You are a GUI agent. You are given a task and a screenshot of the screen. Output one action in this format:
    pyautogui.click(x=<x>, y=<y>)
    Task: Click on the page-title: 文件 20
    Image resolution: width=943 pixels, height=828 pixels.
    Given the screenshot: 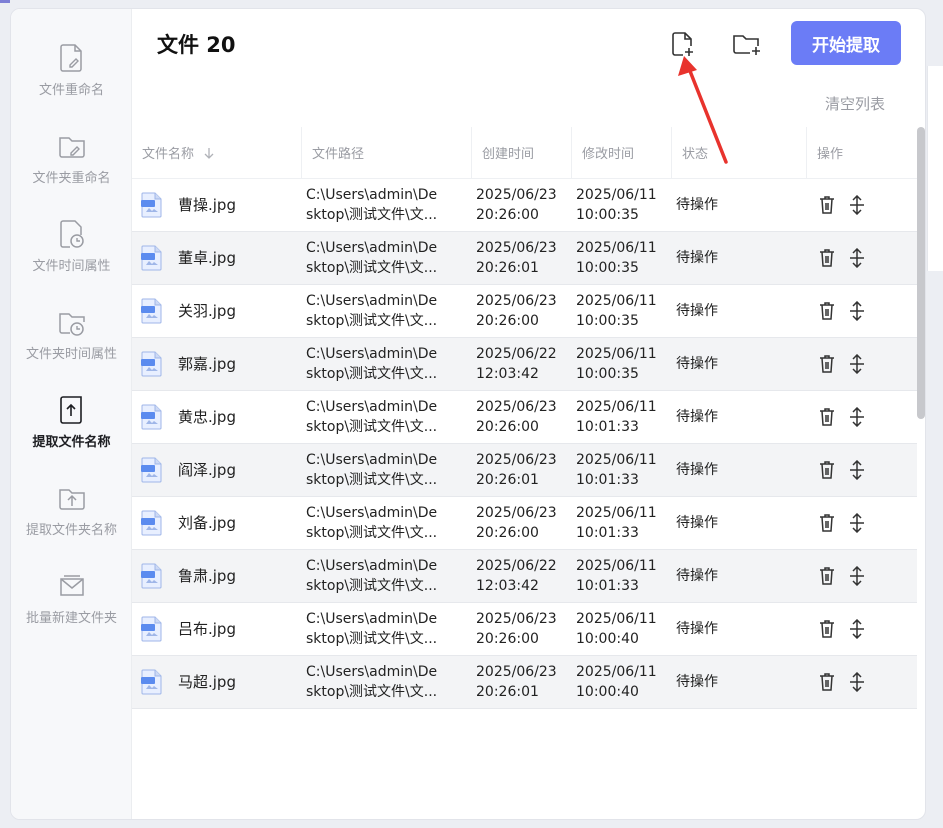 What is the action you would take?
    pyautogui.click(x=196, y=45)
    